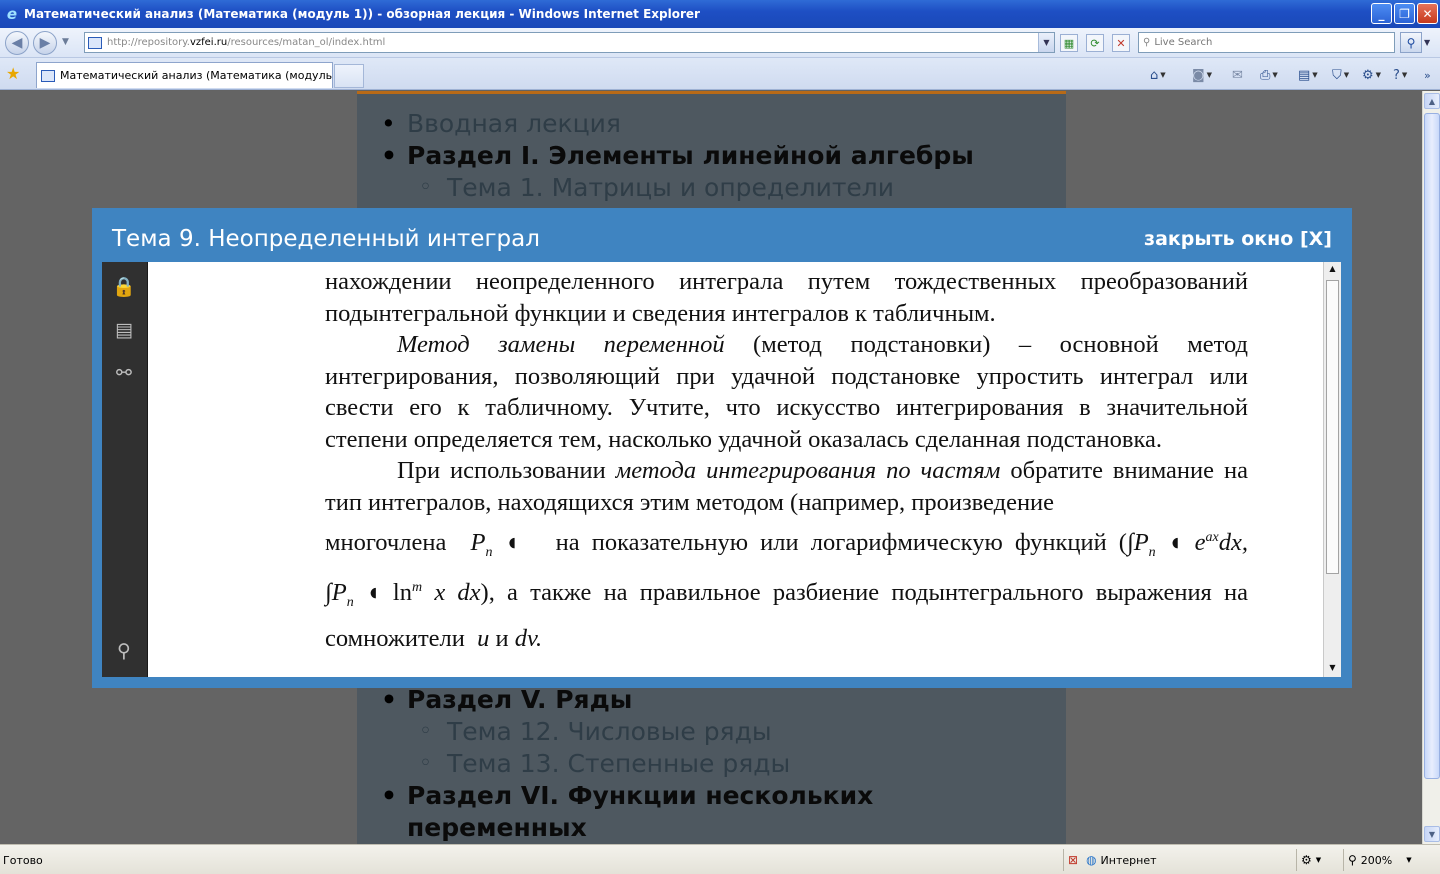 The width and height of the screenshot is (1440, 874). I want to click on print-button: ⎙ ▼, so click(1269, 75).